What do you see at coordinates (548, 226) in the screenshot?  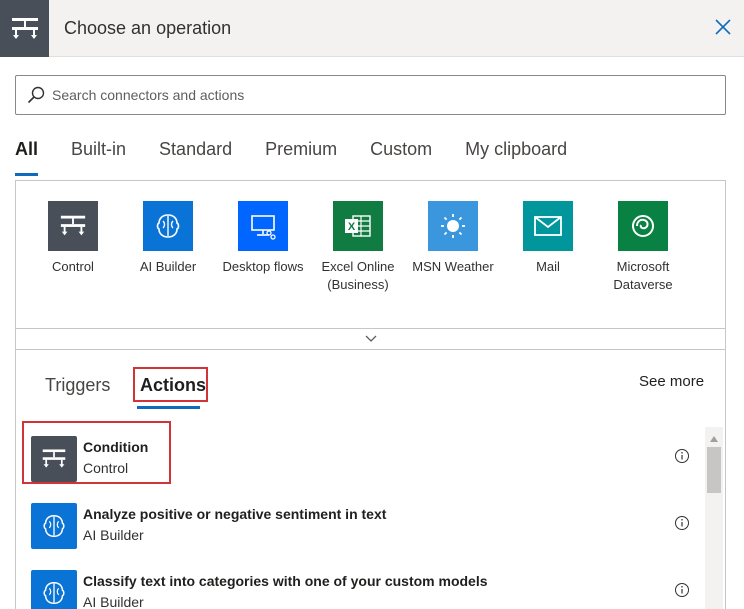 I see `mail-icon` at bounding box center [548, 226].